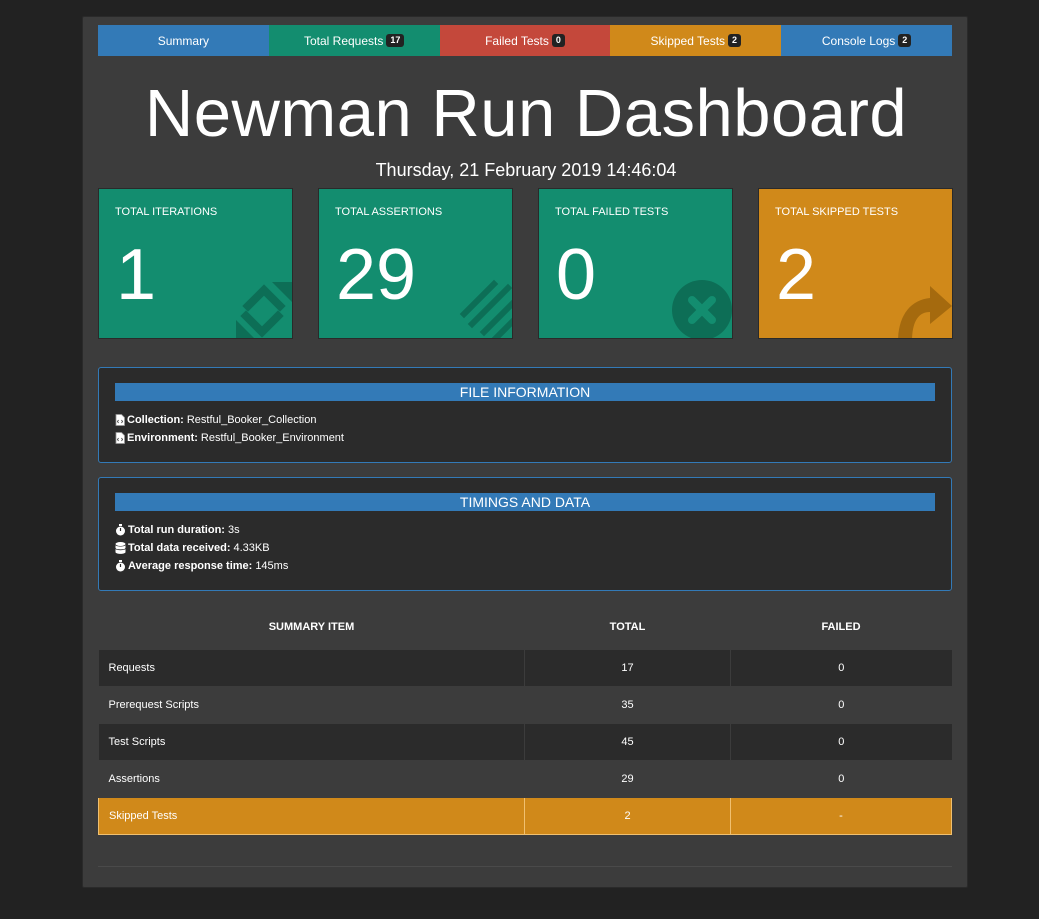  Describe the element at coordinates (136, 275) in the screenshot. I see `card-value: 1` at that location.